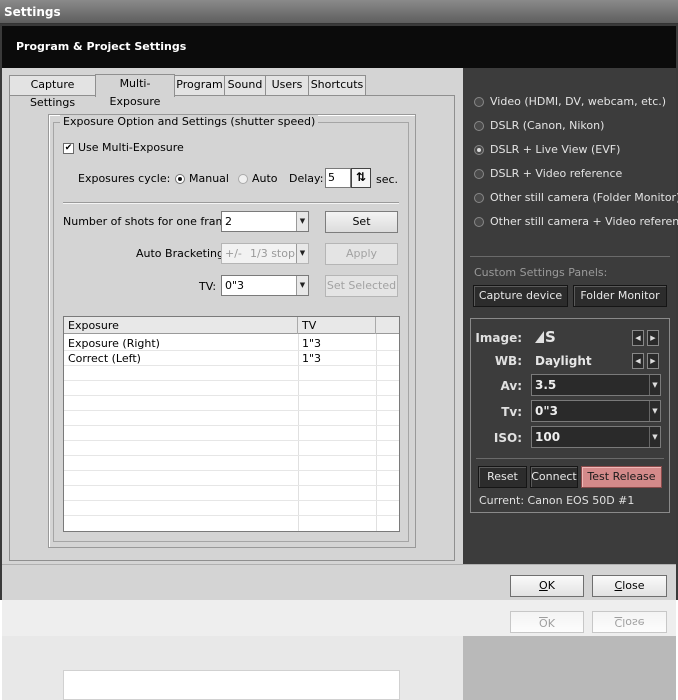 This screenshot has height=700, width=678. Describe the element at coordinates (338, 178) in the screenshot. I see `delay-input: 5` at that location.